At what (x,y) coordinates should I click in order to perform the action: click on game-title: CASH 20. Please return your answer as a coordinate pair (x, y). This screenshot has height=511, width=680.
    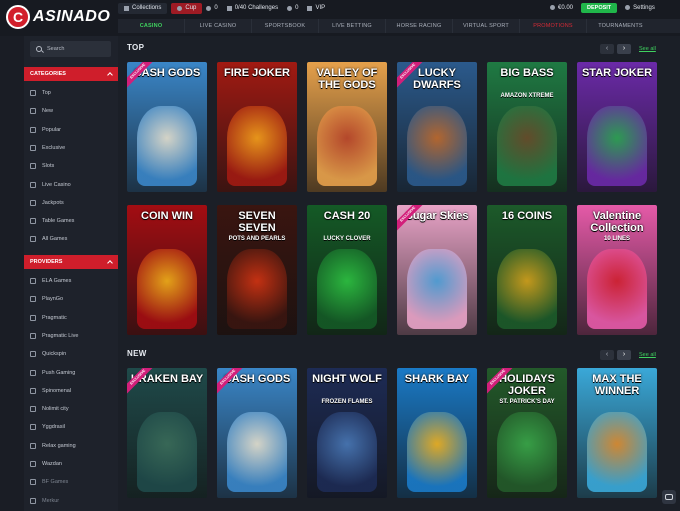
    Looking at the image, I should click on (347, 216).